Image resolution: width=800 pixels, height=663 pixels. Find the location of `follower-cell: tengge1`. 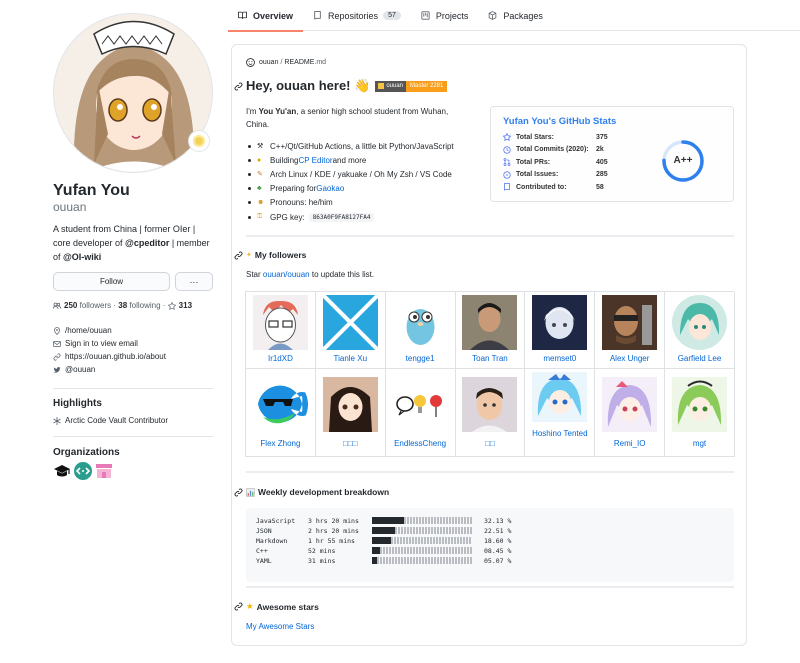

follower-cell: tengge1 is located at coordinates (420, 330).